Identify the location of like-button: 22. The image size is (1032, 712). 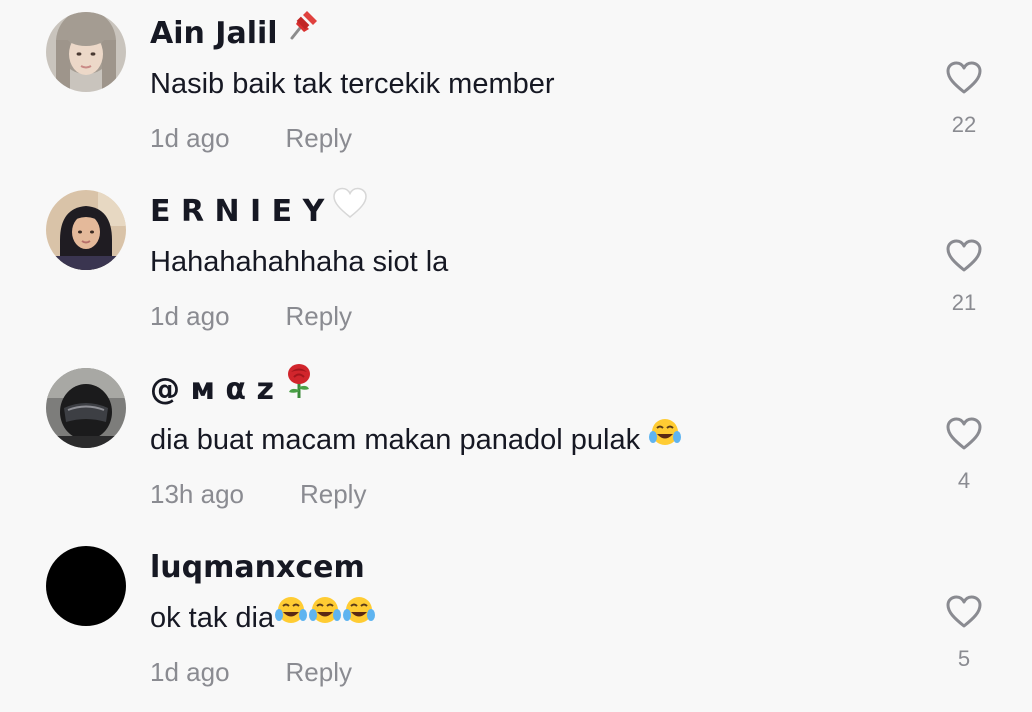
(964, 105).